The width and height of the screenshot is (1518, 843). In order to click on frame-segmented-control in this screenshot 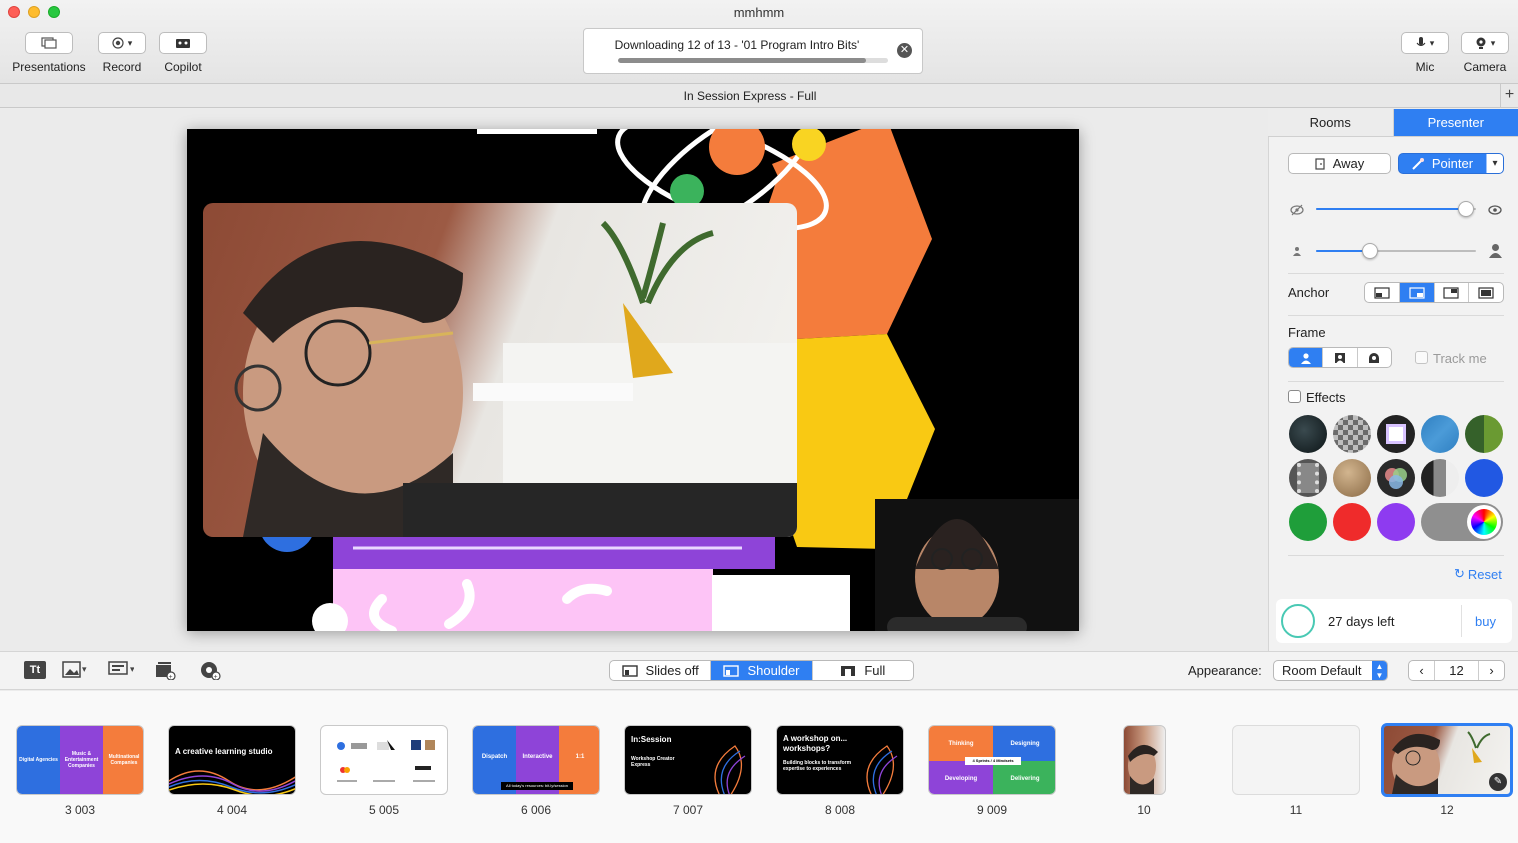, I will do `click(1340, 357)`.